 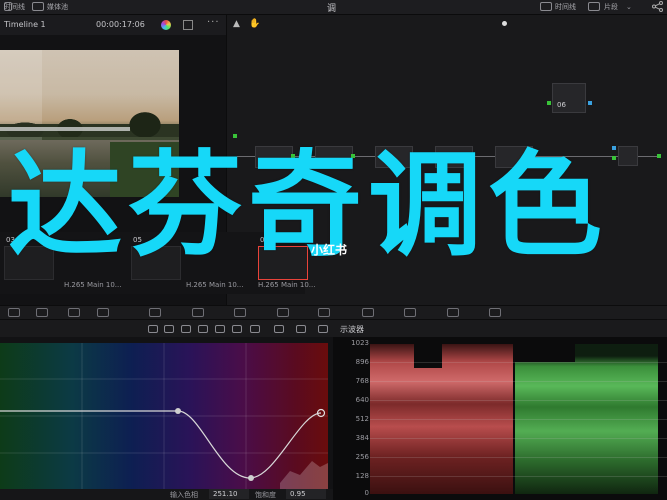 I want to click on curve-values: 输入色相 251.10 饱和度 0.95, so click(x=166, y=494).